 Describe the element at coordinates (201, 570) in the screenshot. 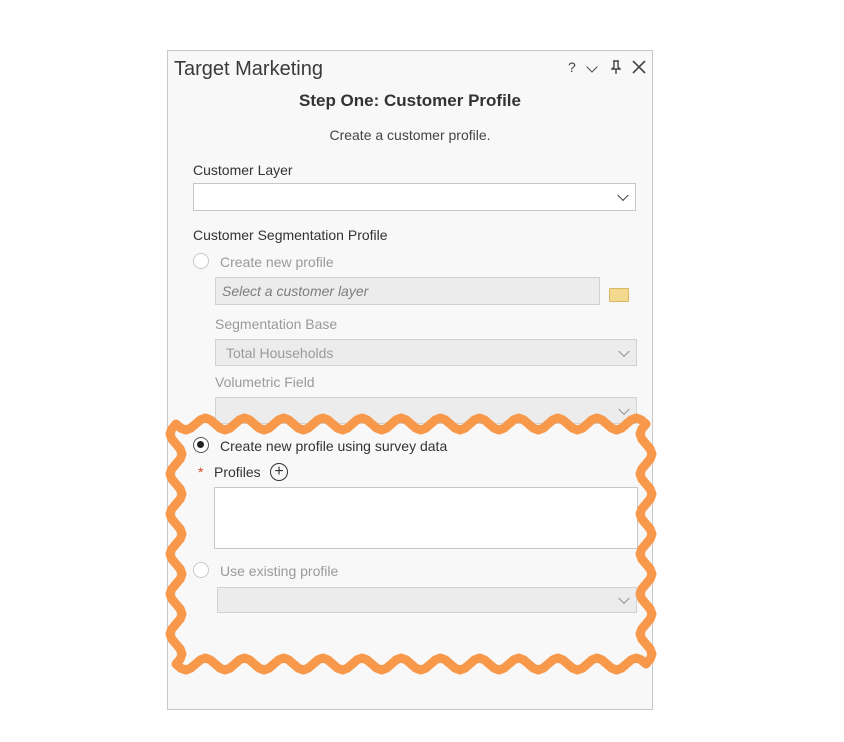

I see `use-existing-profile-radio` at that location.